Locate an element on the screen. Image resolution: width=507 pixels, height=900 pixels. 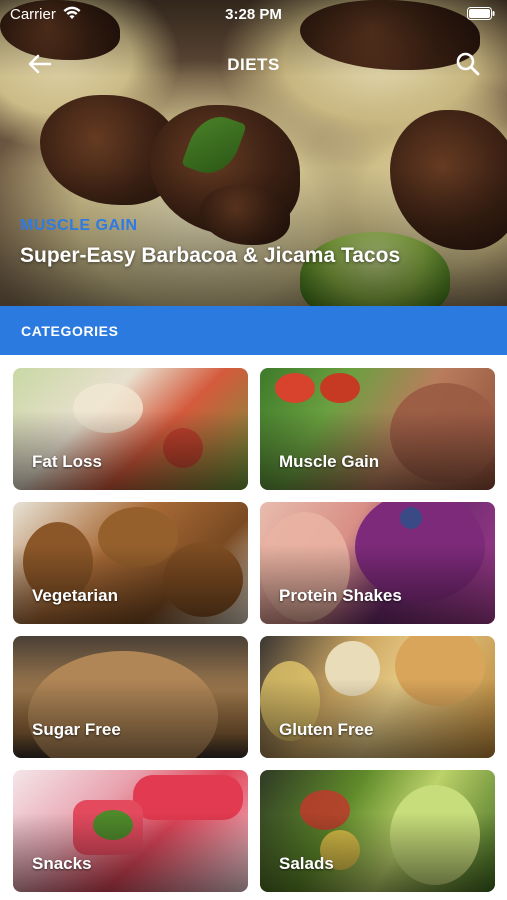
categories-header-label: CATEGORIES is located at coordinates (70, 331).